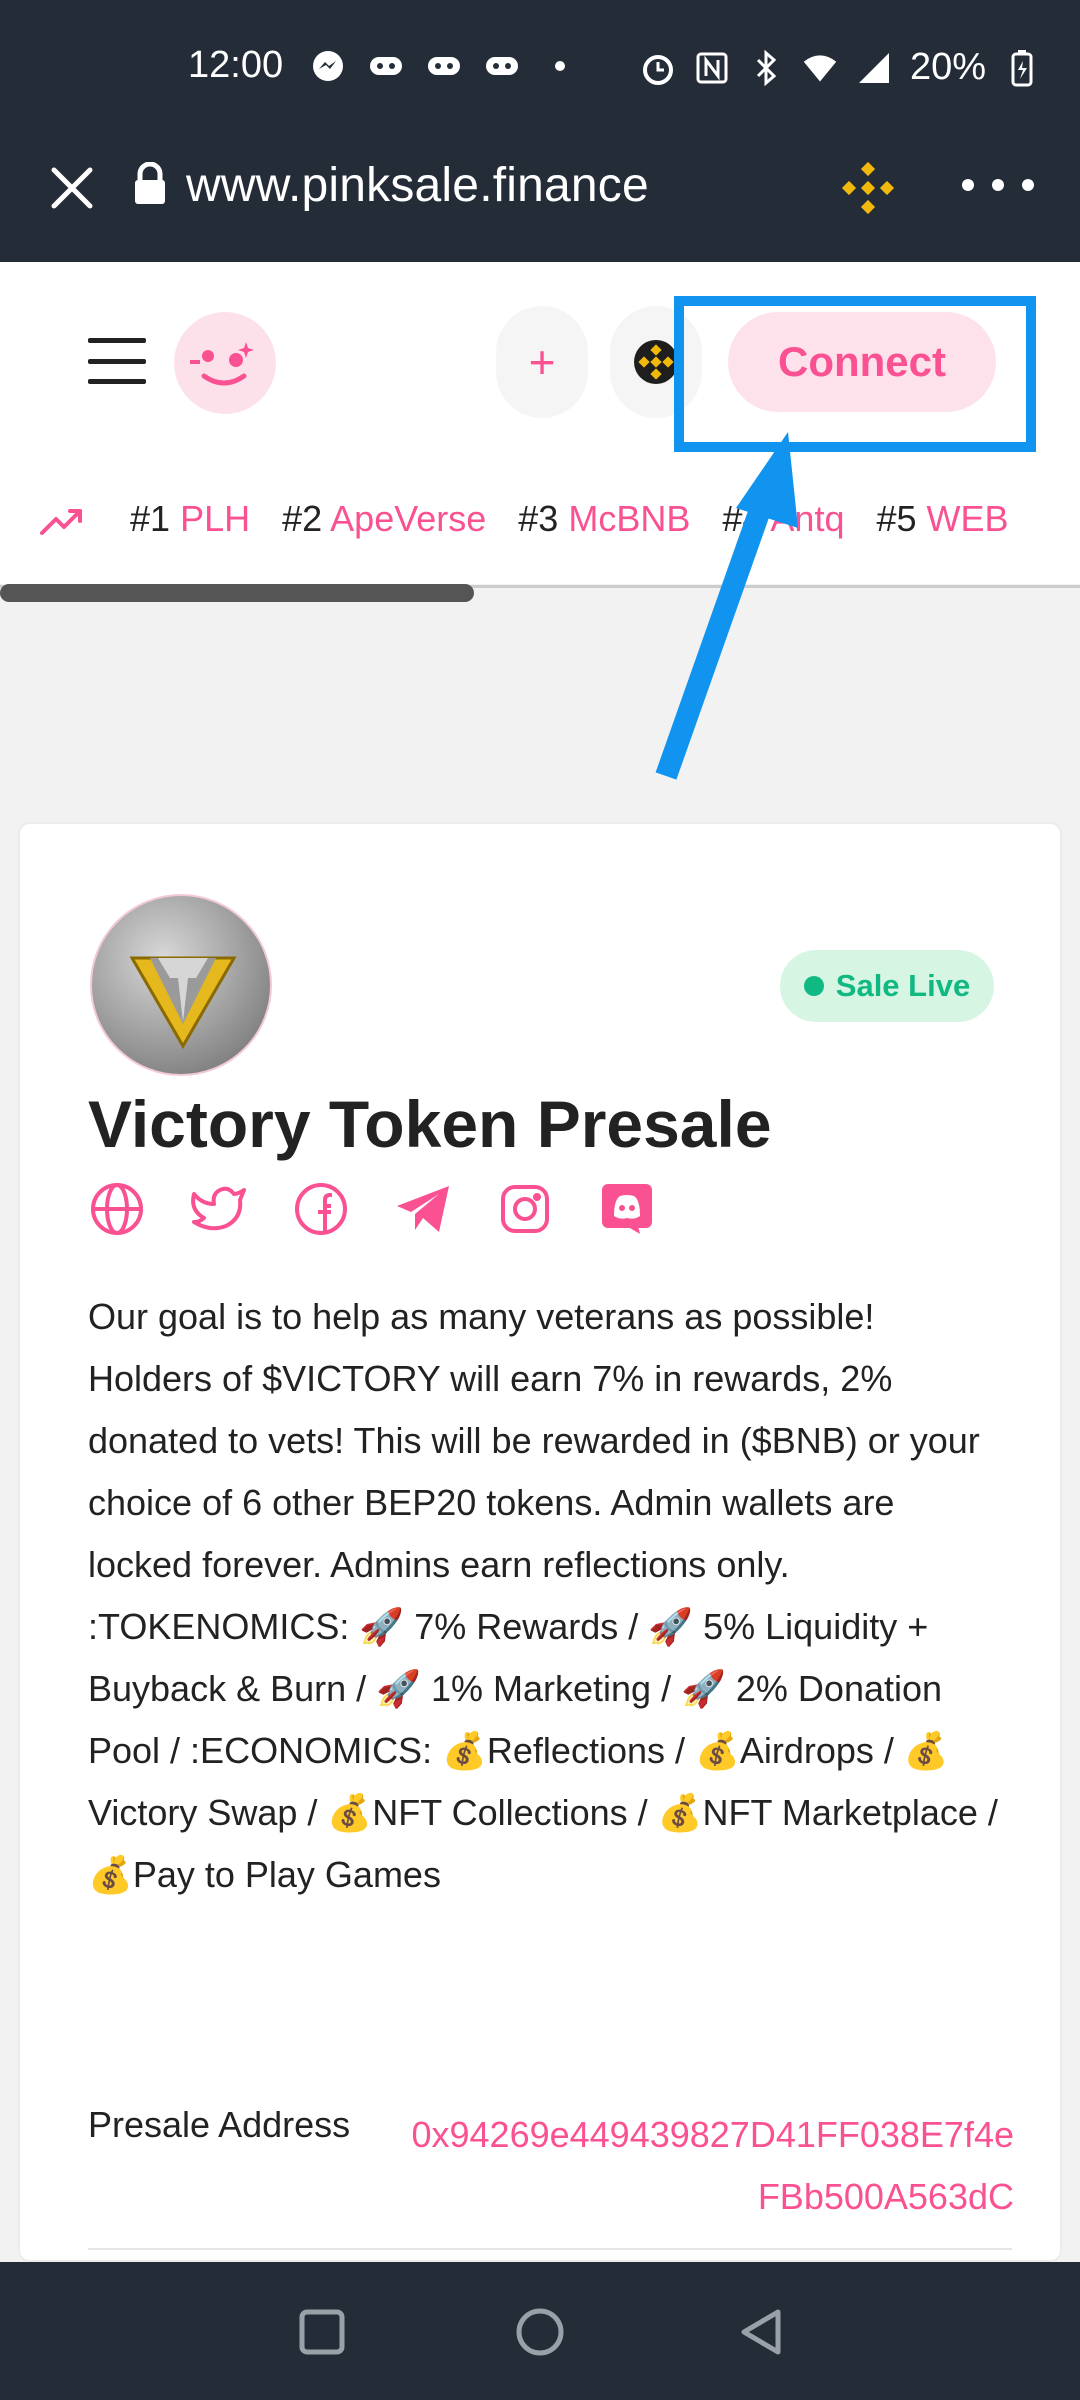 This screenshot has height=2400, width=1080. What do you see at coordinates (542, 362) in the screenshot?
I see `add-button: +` at bounding box center [542, 362].